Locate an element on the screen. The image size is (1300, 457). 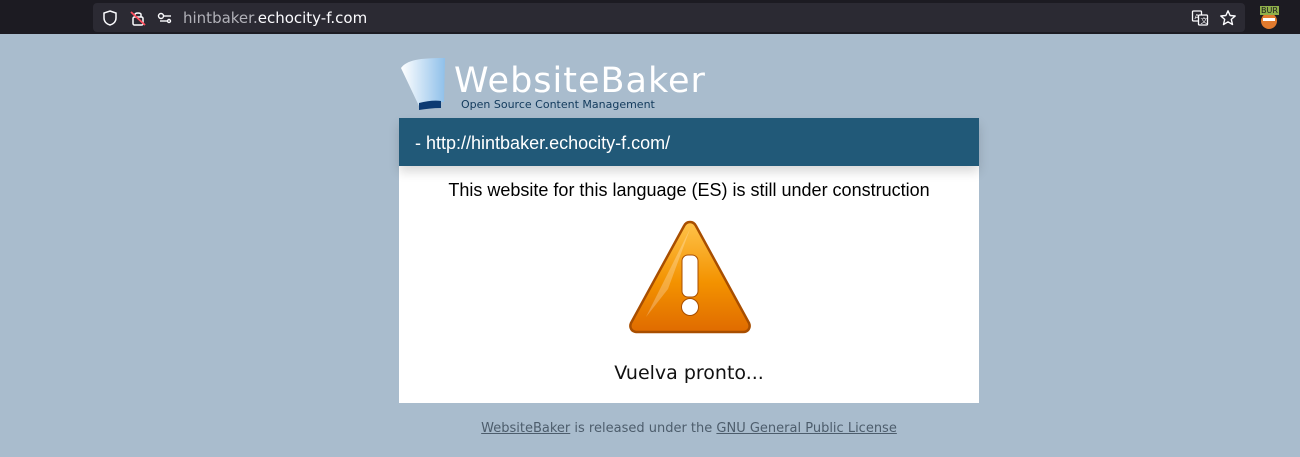
card-header-url: - http://hintbaker.echocity-f.com/ is located at coordinates (543, 143).